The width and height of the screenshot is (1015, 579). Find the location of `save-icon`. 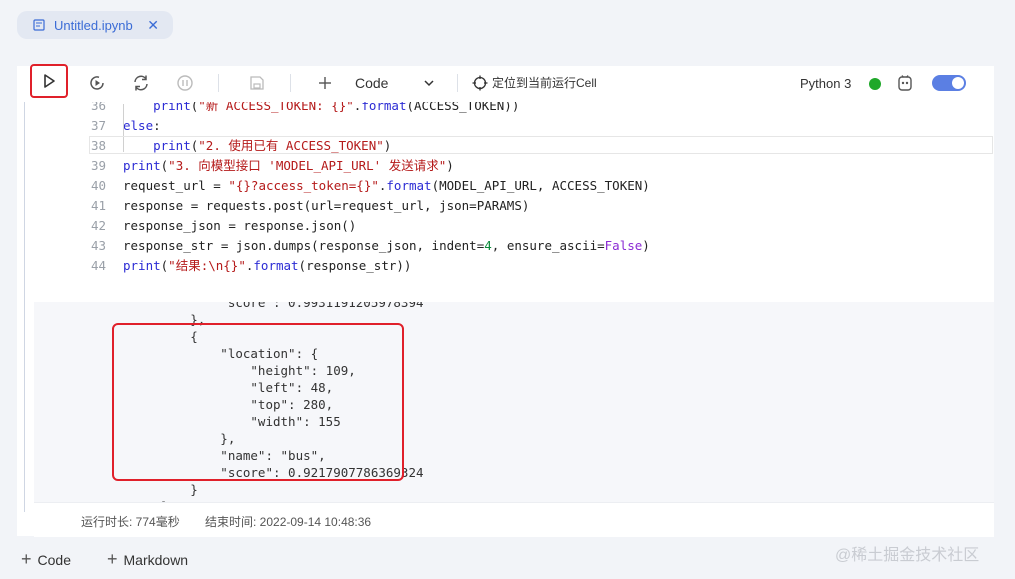

save-icon is located at coordinates (257, 83).